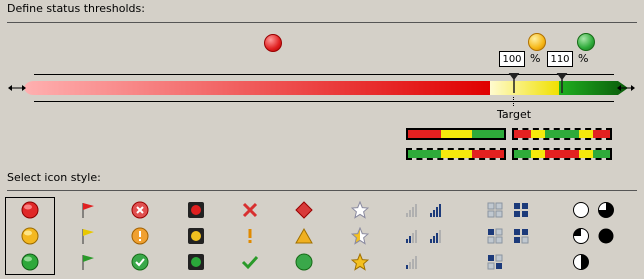 This screenshot has height=279, width=644. Describe the element at coordinates (304, 210) in the screenshot. I see `red-diamond-icon` at that location.